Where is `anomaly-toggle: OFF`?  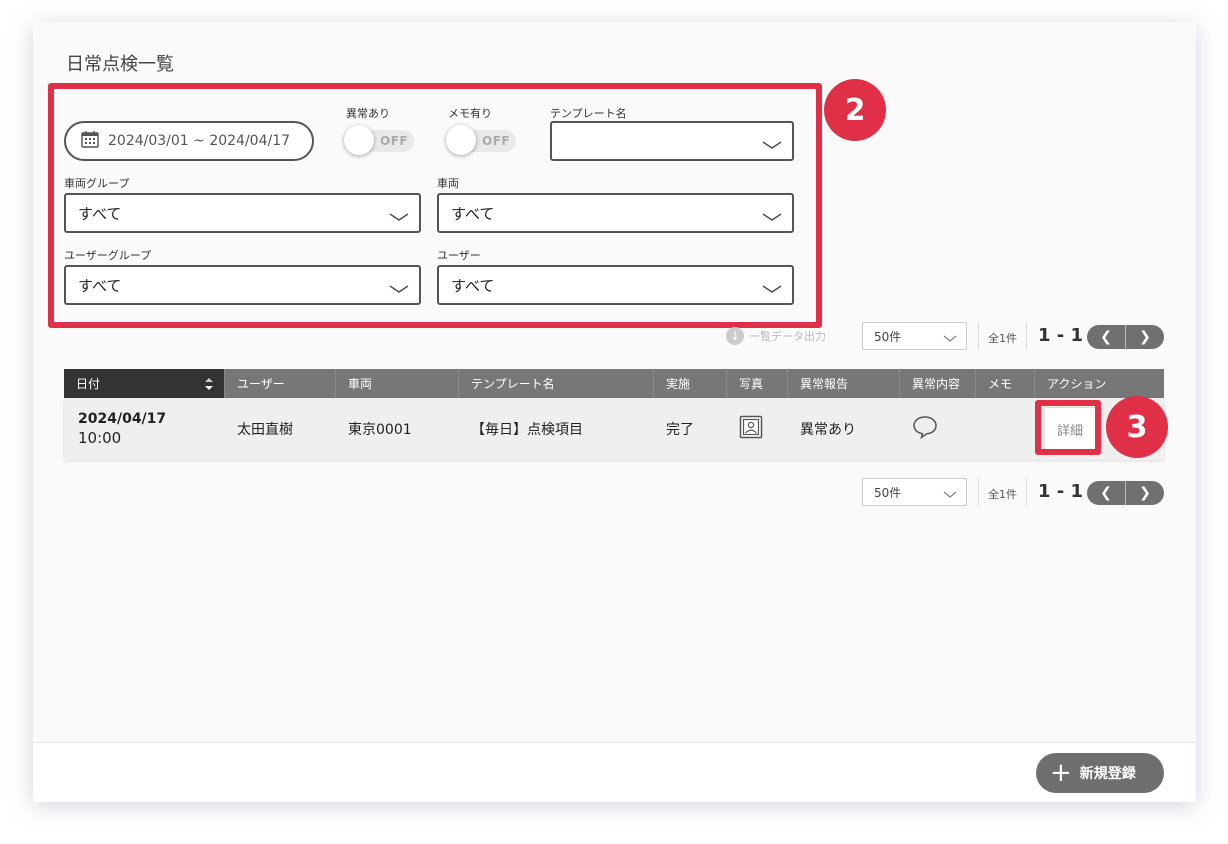
anomaly-toggle: OFF is located at coordinates (380, 140).